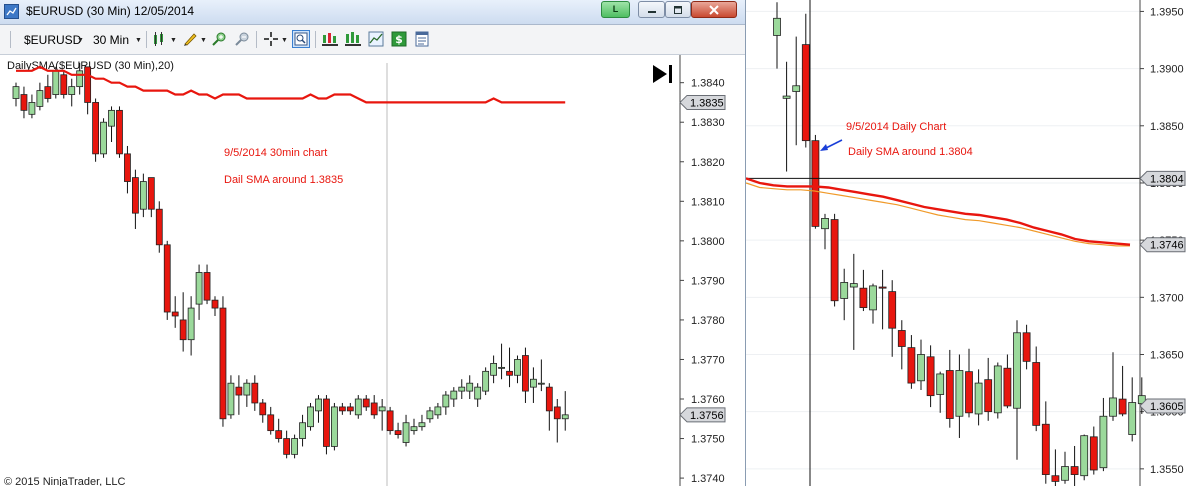  I want to click on y-tick-label: 1.3790, so click(708, 281).